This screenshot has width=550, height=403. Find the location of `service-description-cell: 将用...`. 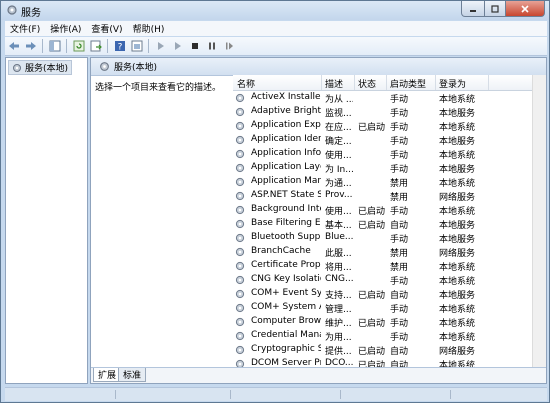

service-description-cell: 将用... is located at coordinates (338, 268).